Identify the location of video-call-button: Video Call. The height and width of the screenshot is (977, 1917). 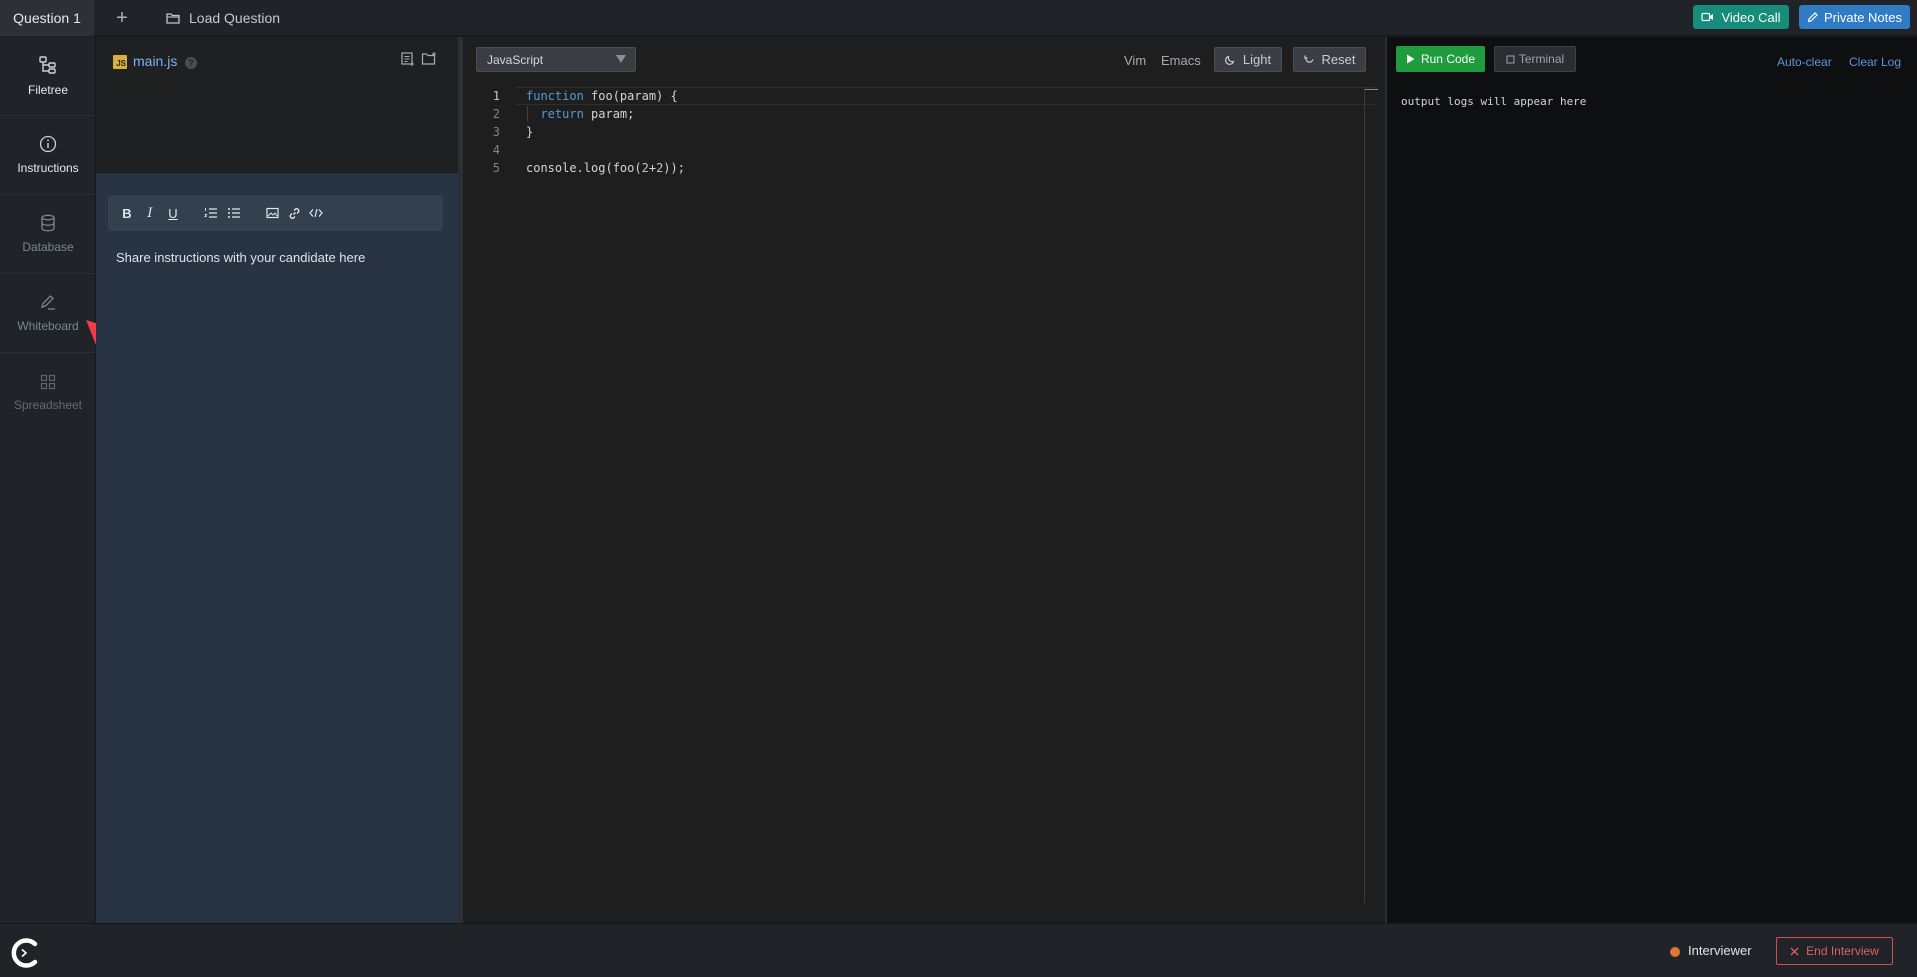
(1741, 17).